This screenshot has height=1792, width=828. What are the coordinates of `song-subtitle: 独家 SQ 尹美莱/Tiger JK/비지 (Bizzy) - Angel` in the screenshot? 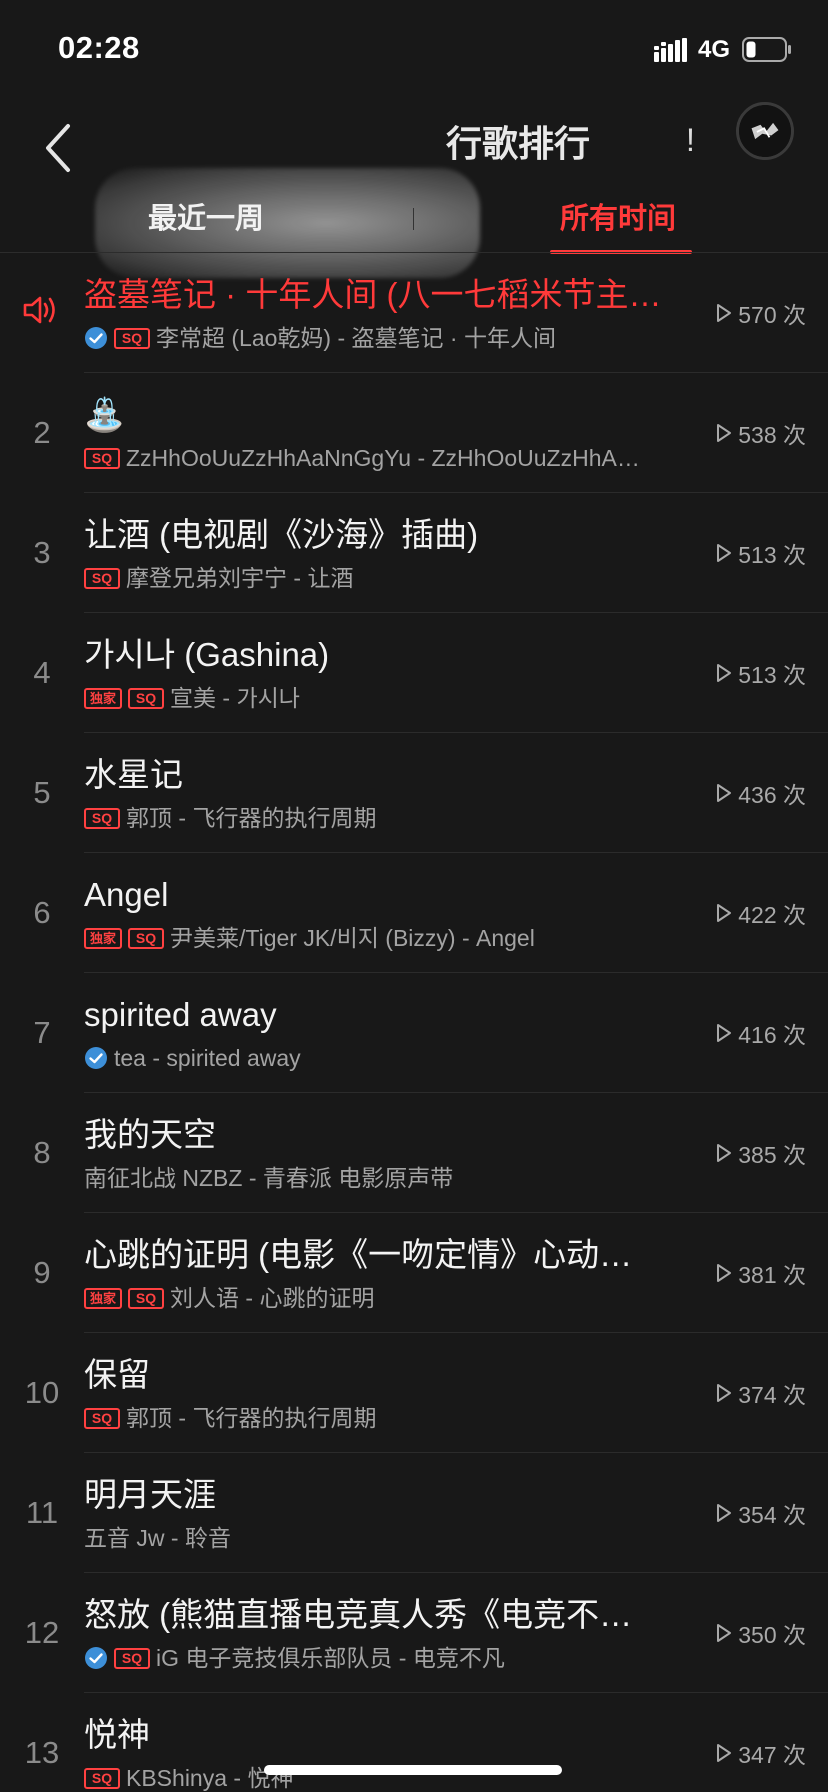 It's located at (385, 938).